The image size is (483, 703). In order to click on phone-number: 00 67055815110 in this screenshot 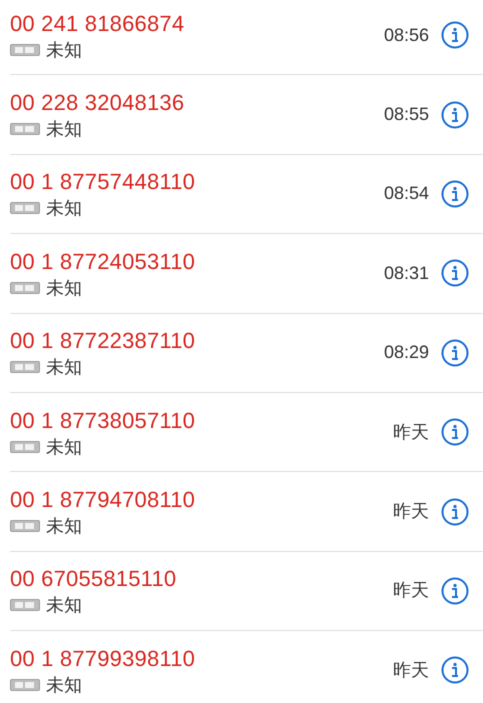, I will do `click(93, 579)`.